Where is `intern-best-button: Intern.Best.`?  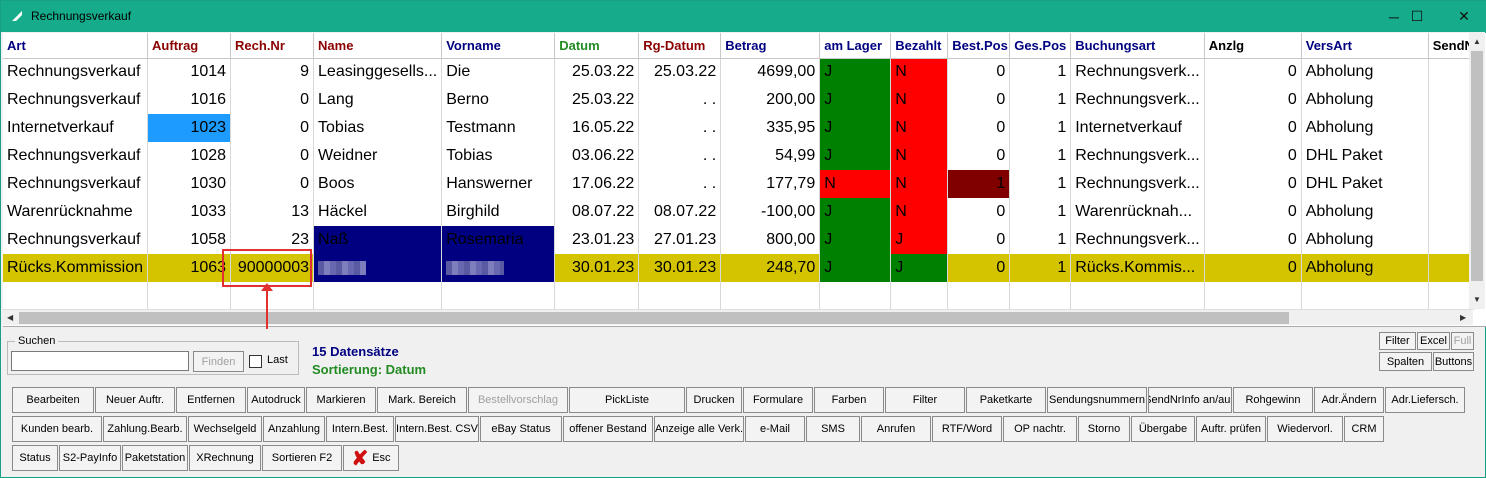
intern-best-button: Intern.Best. is located at coordinates (360, 429).